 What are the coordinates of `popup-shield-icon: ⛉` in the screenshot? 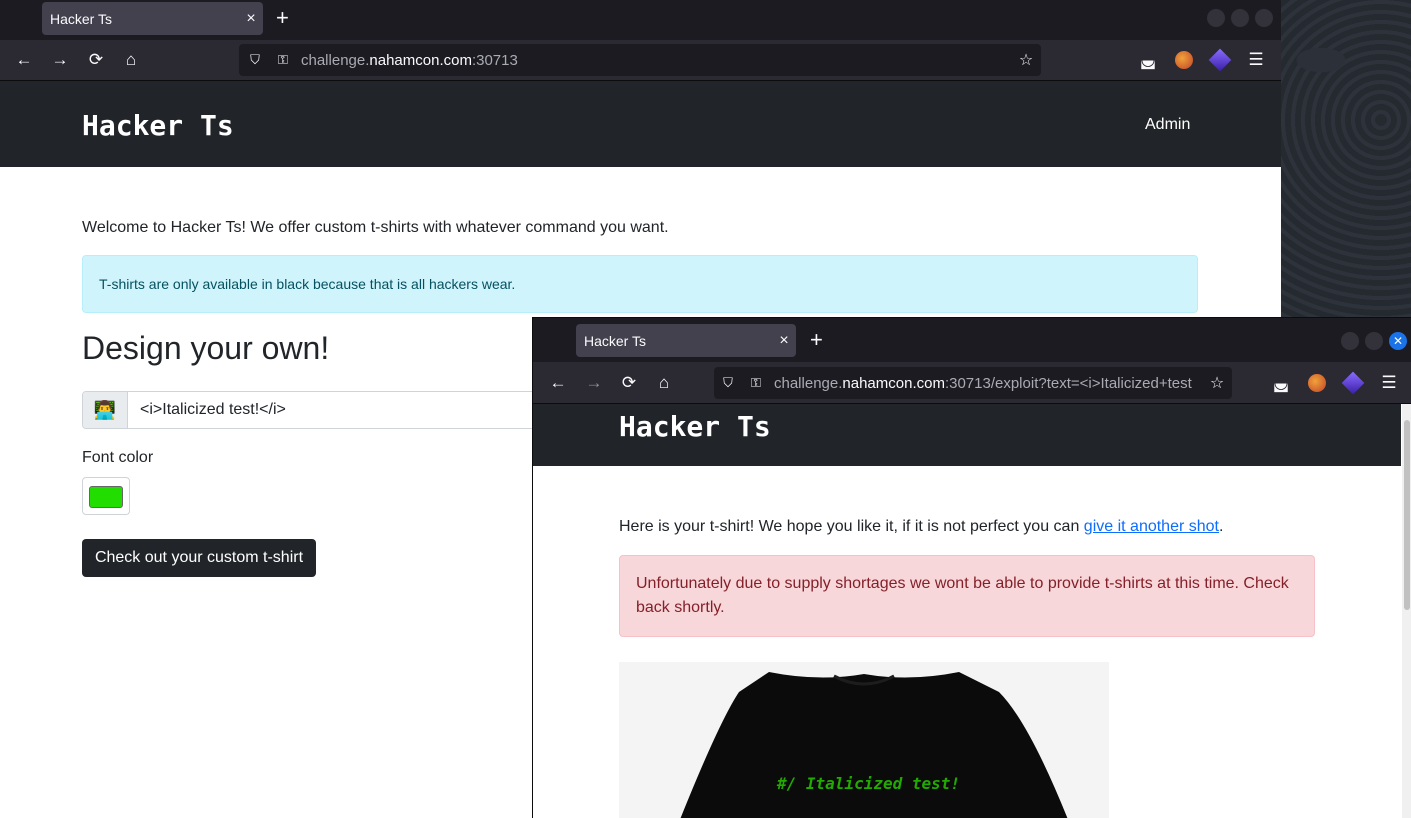 It's located at (728, 383).